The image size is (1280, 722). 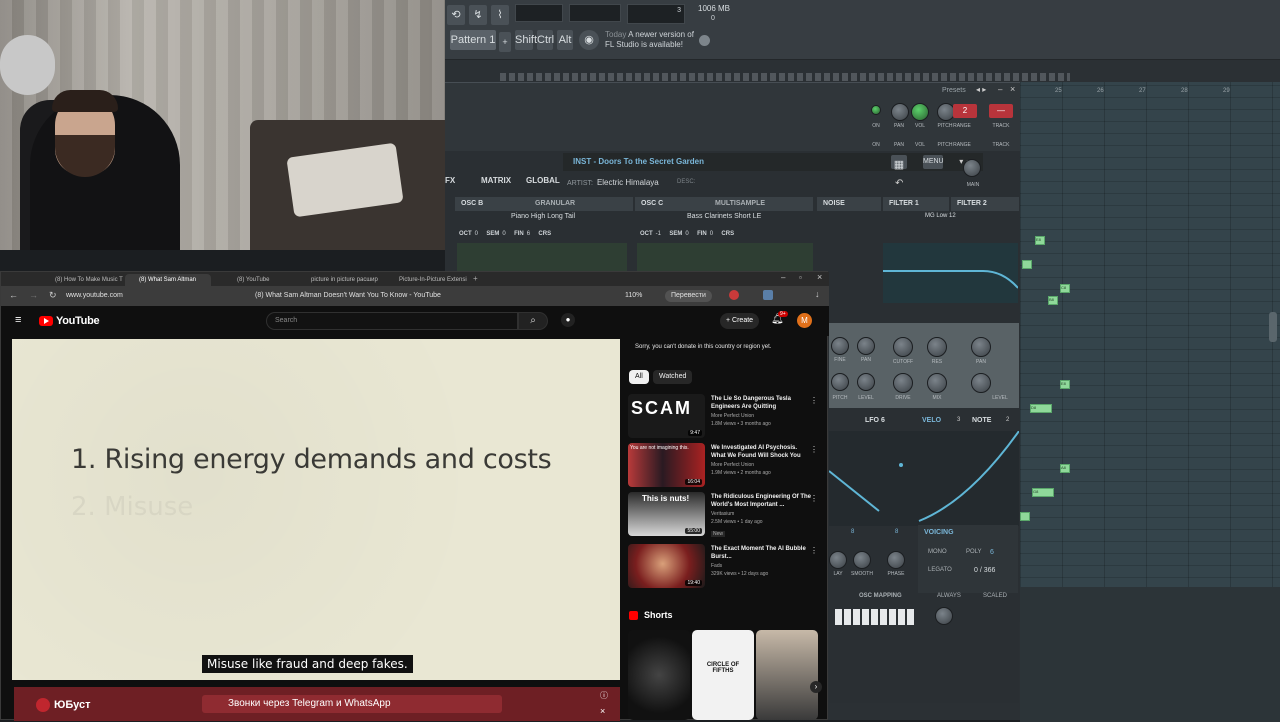 What do you see at coordinates (94, 295) in the screenshot?
I see `url-field: www.youtube.com` at bounding box center [94, 295].